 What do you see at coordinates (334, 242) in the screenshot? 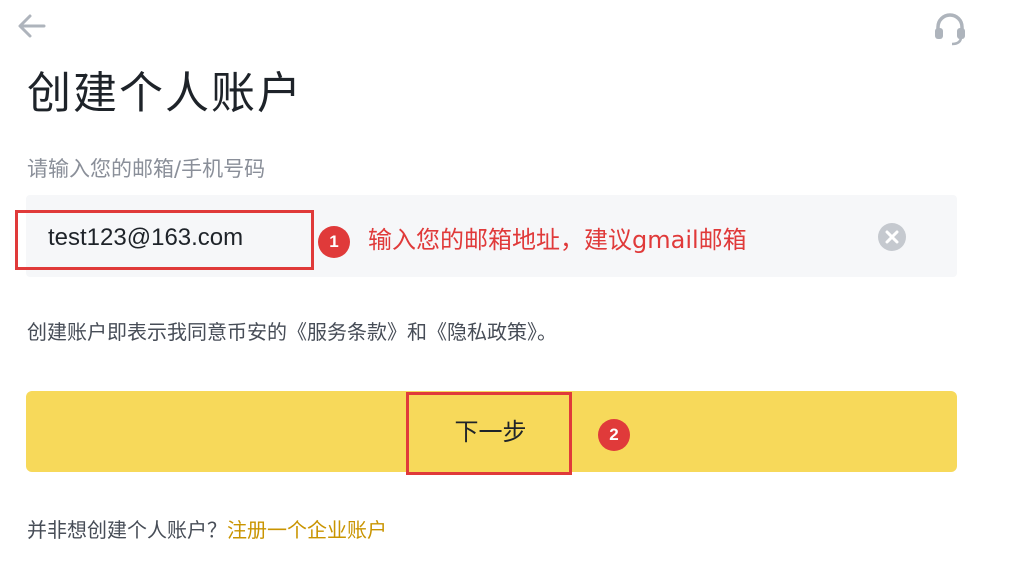
I see `annotation-badge-1: 1` at bounding box center [334, 242].